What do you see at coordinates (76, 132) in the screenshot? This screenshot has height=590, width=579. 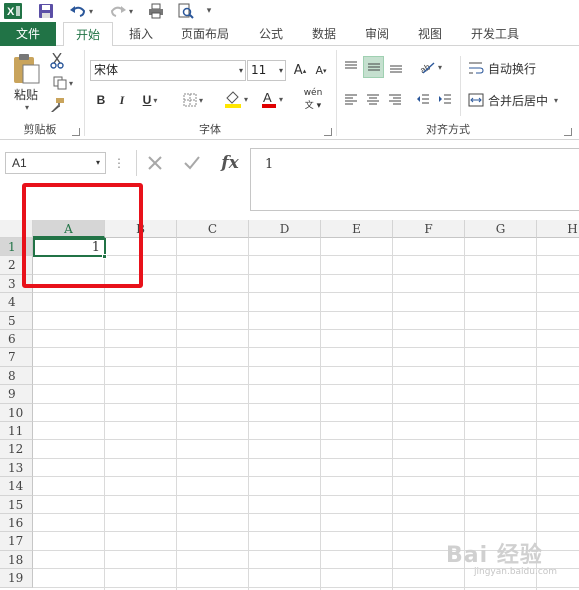 I see `clipboard-launcher-icon` at bounding box center [76, 132].